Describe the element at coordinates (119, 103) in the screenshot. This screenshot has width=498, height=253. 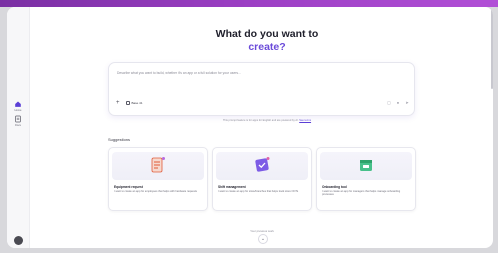
I see `plus-icon: +` at that location.